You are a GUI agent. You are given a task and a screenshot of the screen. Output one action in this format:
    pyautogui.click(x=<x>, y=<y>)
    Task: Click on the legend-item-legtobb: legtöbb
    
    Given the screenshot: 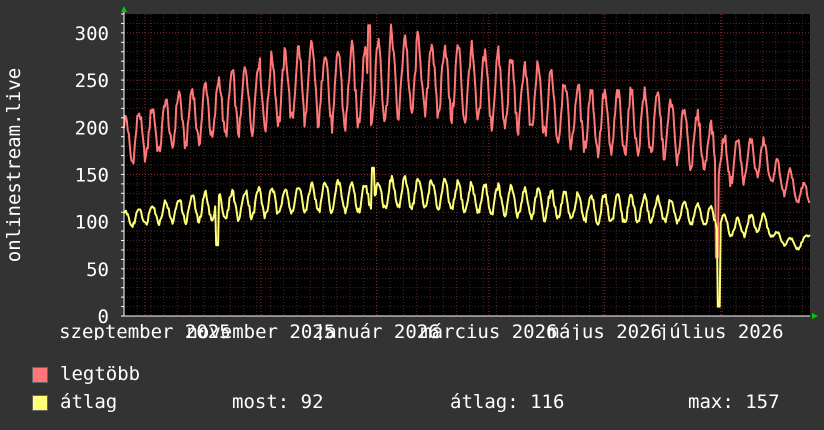 What is the action you would take?
    pyautogui.click(x=422, y=374)
    